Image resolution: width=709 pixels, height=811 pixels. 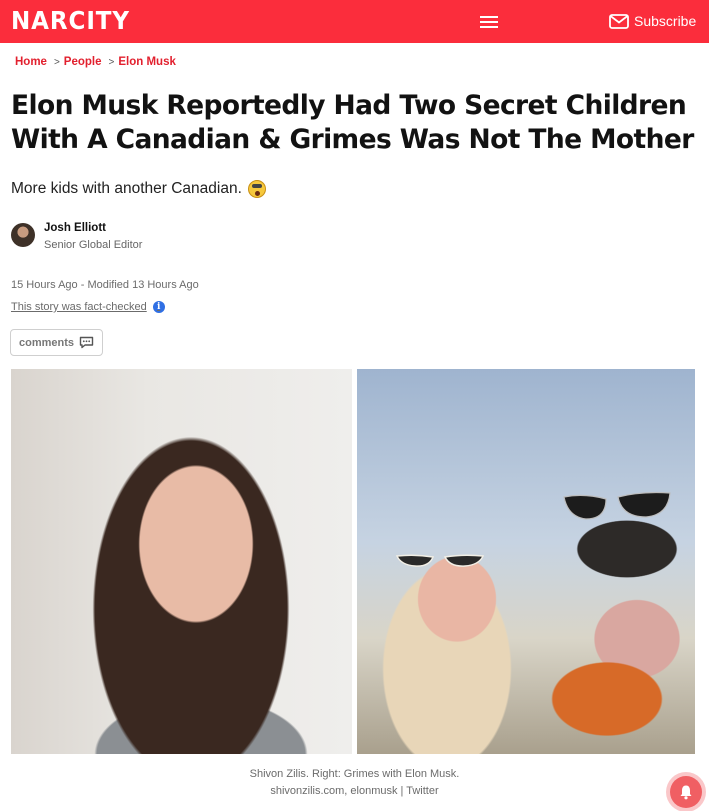 What do you see at coordinates (75, 228) in the screenshot?
I see `author-name: Josh Elliott` at bounding box center [75, 228].